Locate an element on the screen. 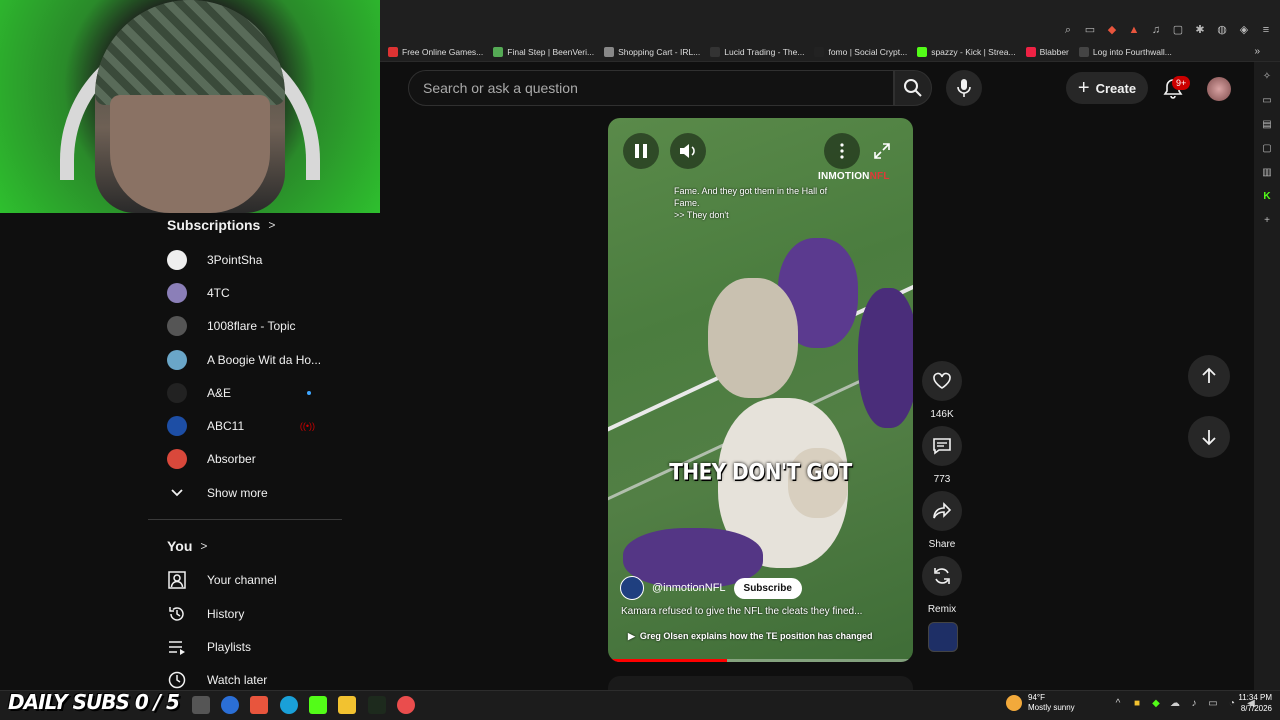 This screenshot has height=720, width=1280. music-icon: ♫ is located at coordinates (1156, 30).